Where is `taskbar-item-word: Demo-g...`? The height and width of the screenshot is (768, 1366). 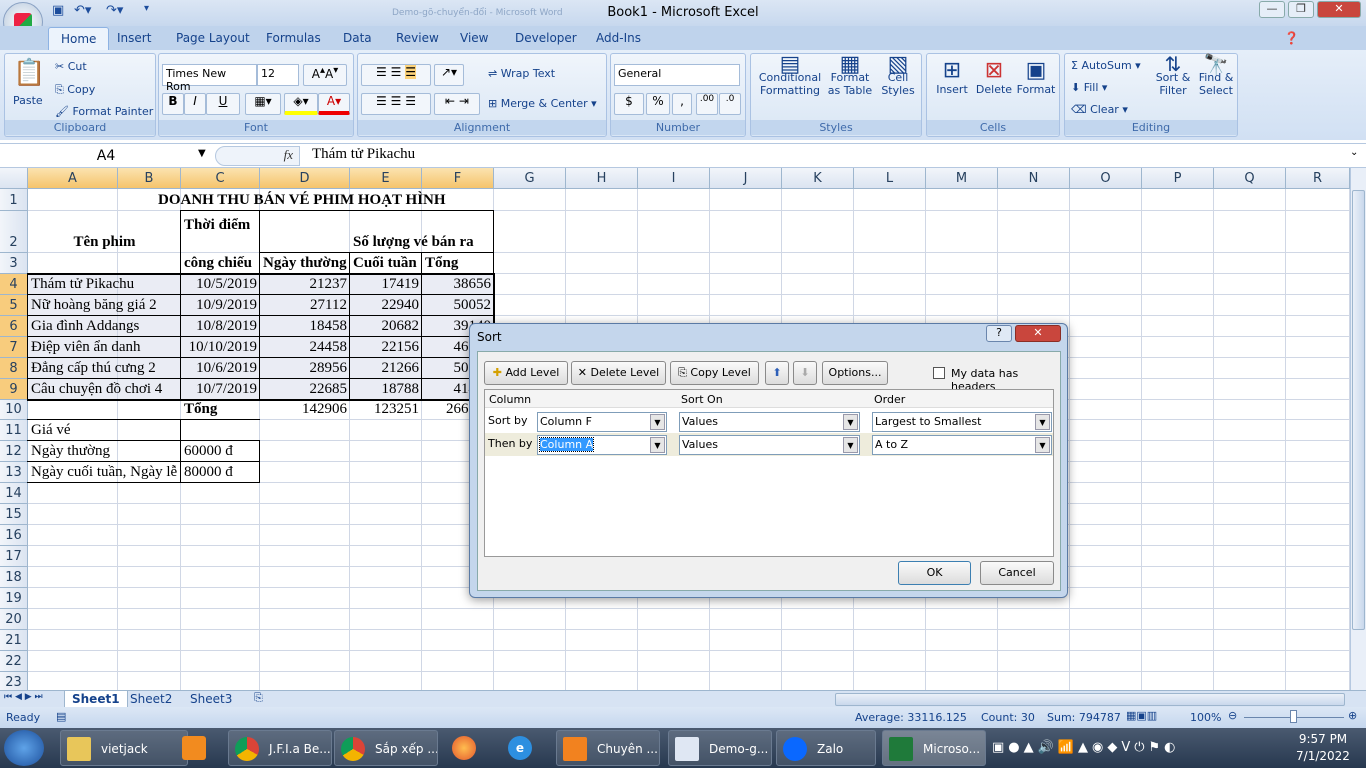 taskbar-item-word: Demo-g... is located at coordinates (720, 748).